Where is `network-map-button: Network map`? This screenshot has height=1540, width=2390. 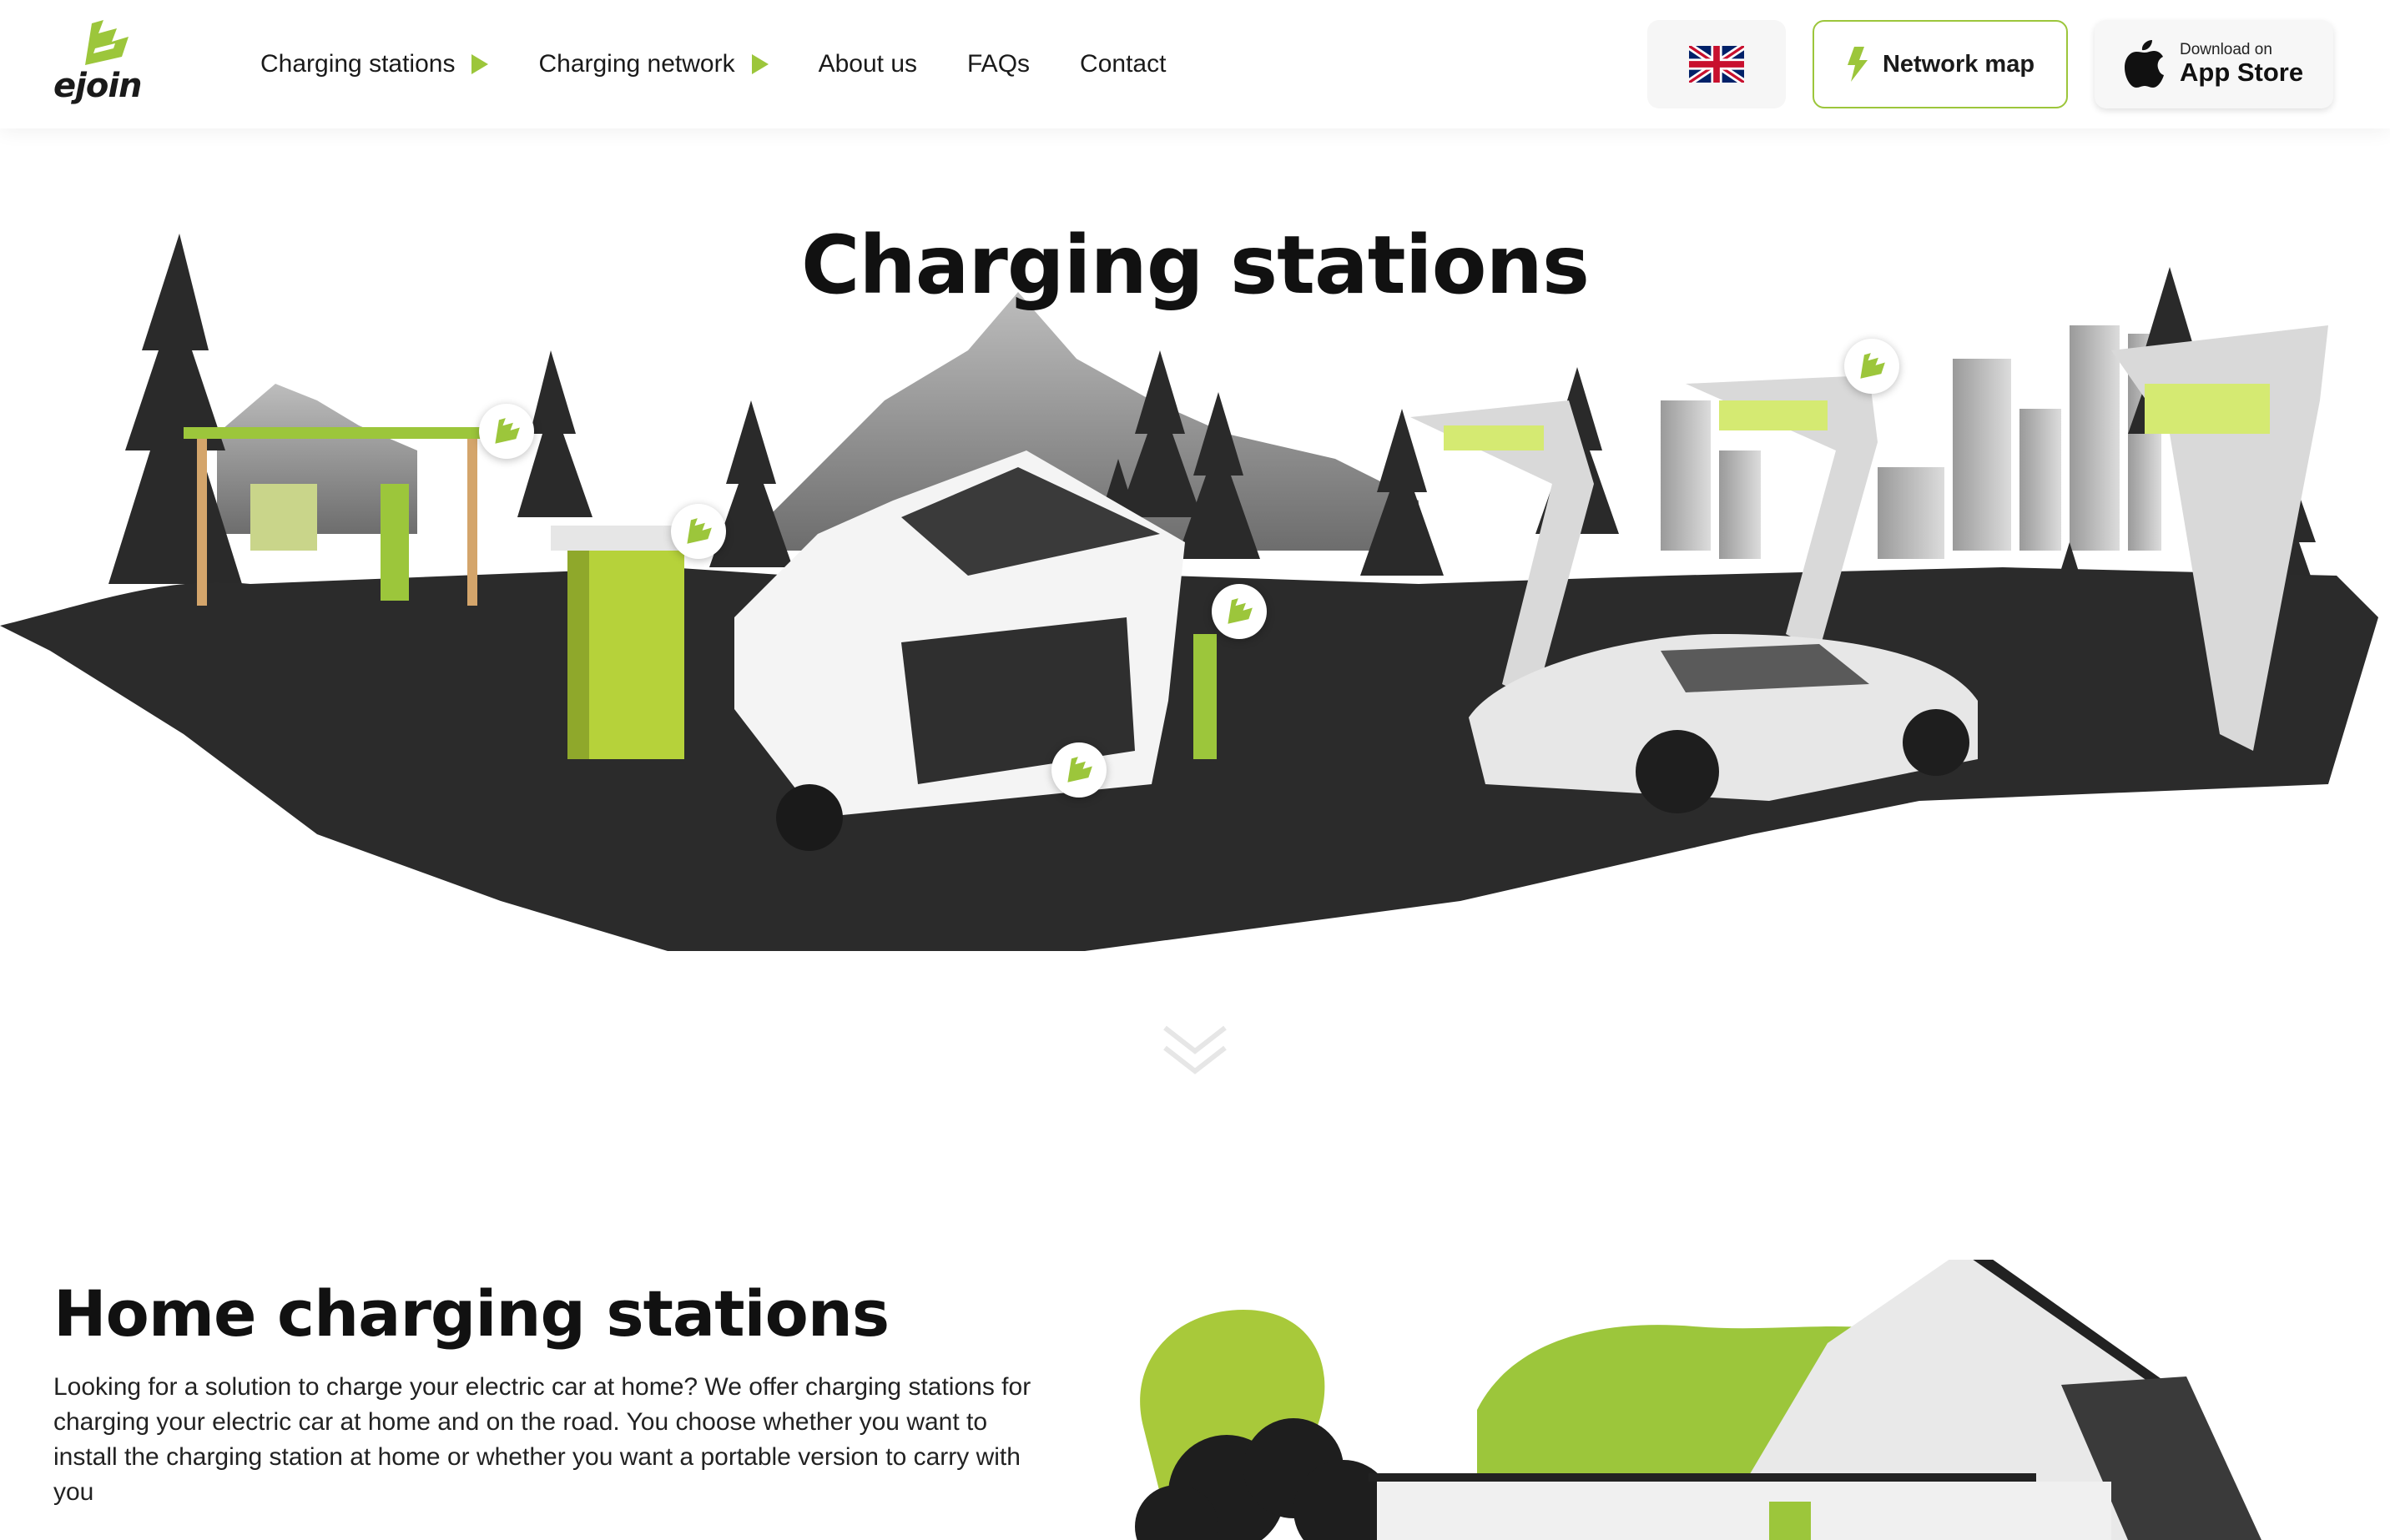 network-map-button: Network map is located at coordinates (1940, 64).